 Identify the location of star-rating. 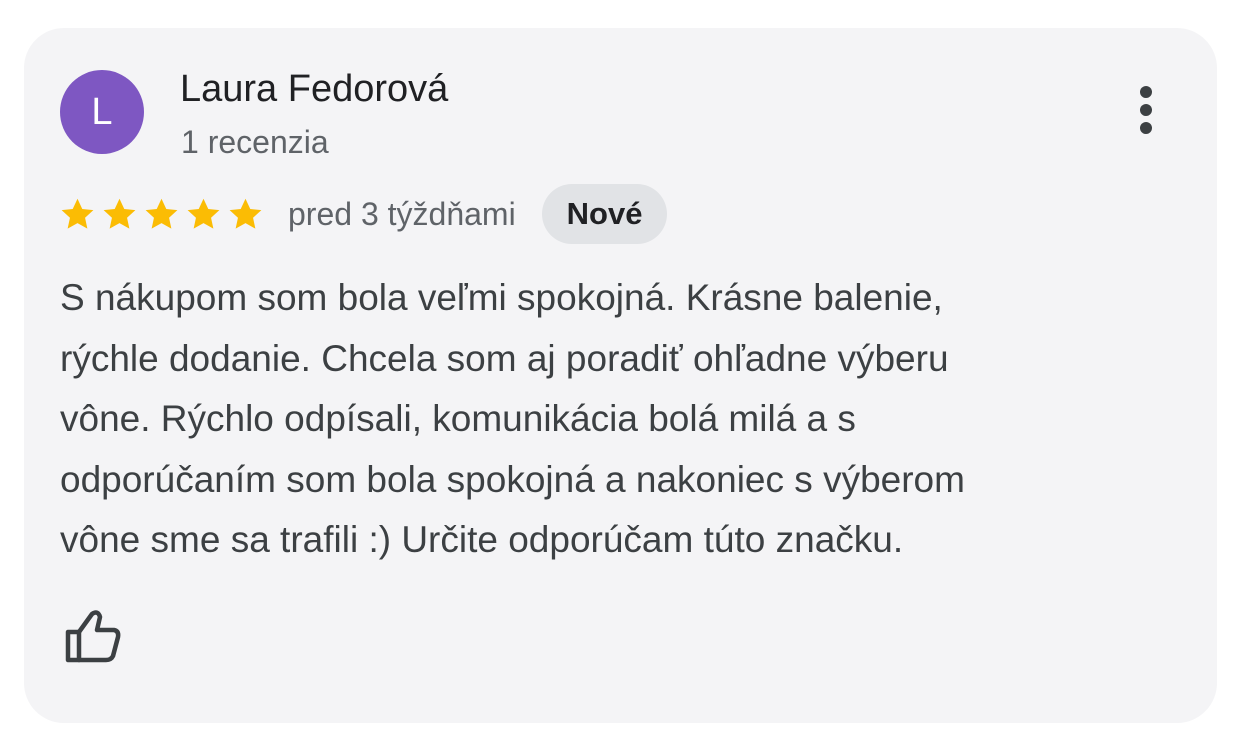
(161, 214).